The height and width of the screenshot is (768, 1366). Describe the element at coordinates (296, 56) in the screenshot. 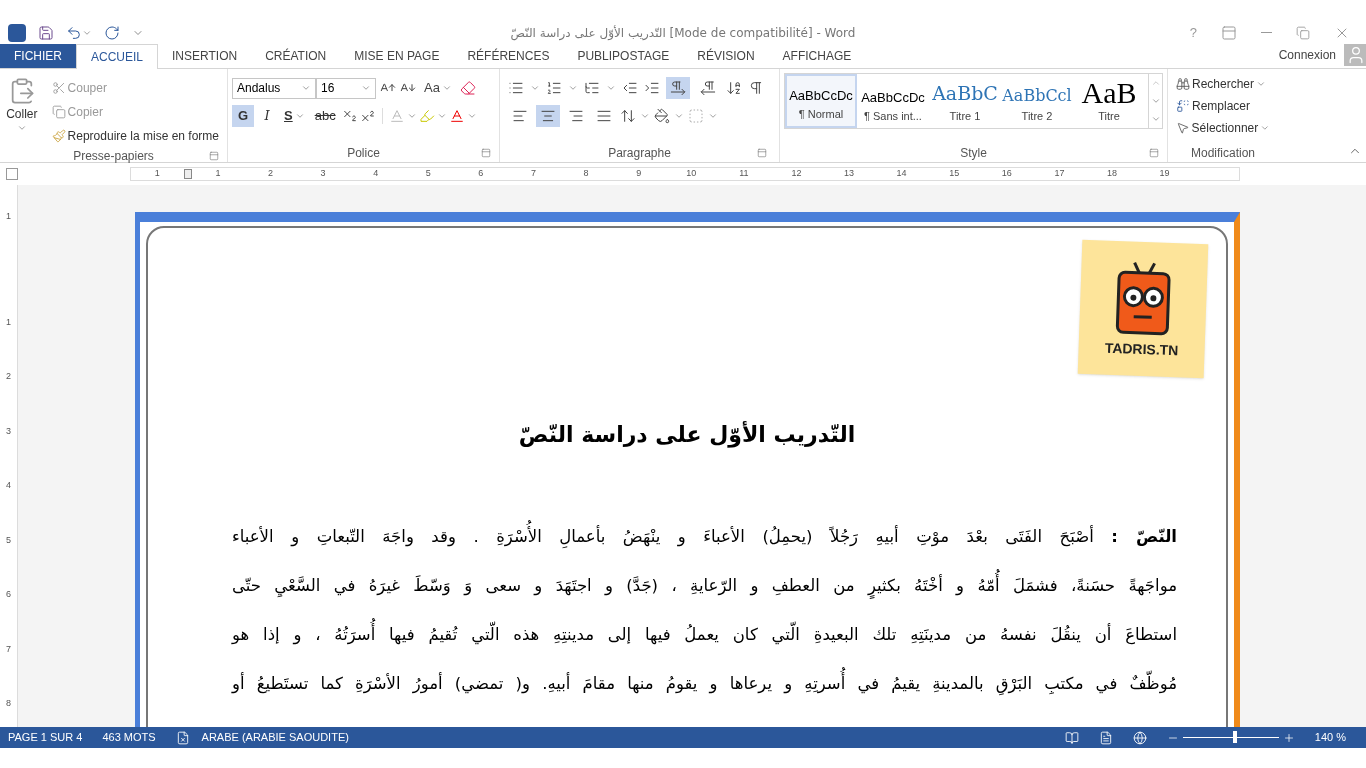

I see `ribbon-tab: CRÉATION` at that location.